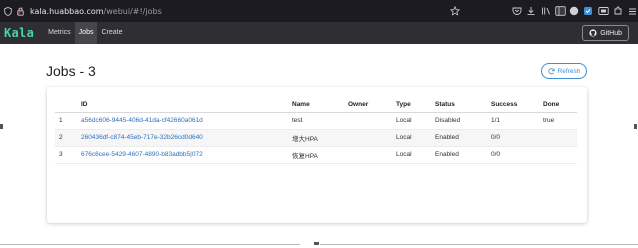 The height and width of the screenshot is (248, 638). Describe the element at coordinates (560, 11) in the screenshot. I see `sidebar-icon` at that location.